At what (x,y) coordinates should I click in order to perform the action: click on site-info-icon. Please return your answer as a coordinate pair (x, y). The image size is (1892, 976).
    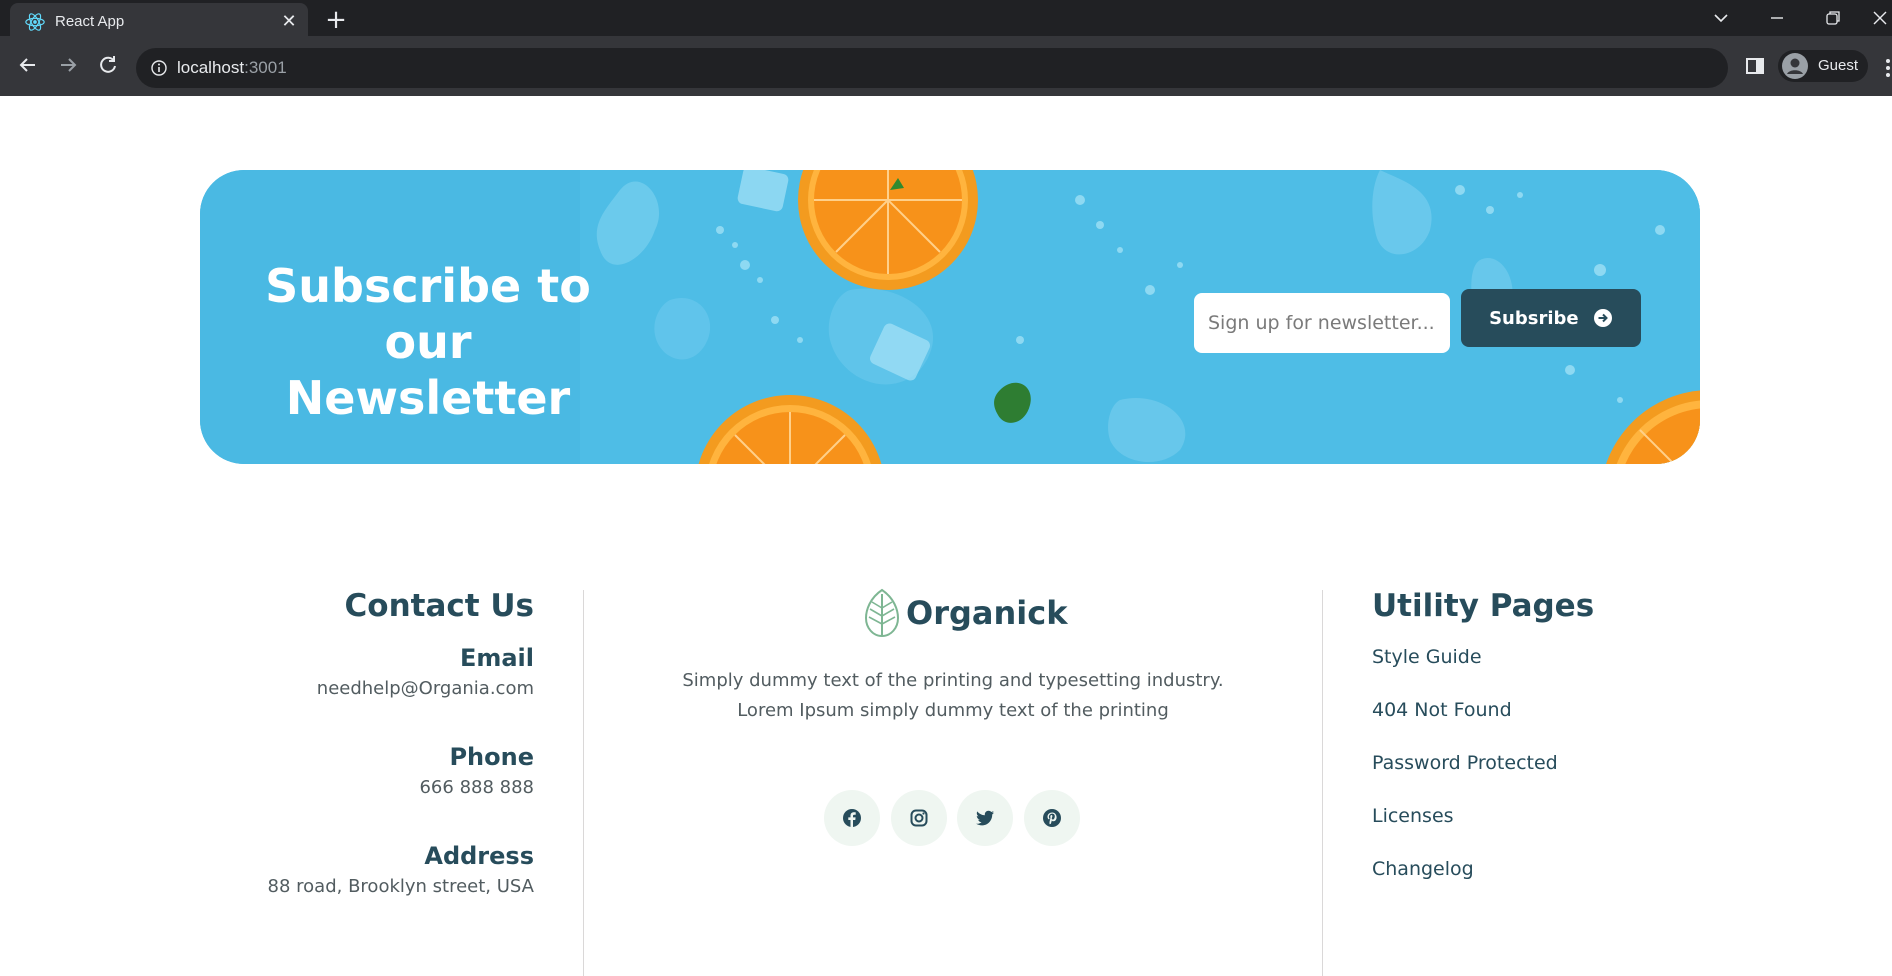
    Looking at the image, I should click on (159, 68).